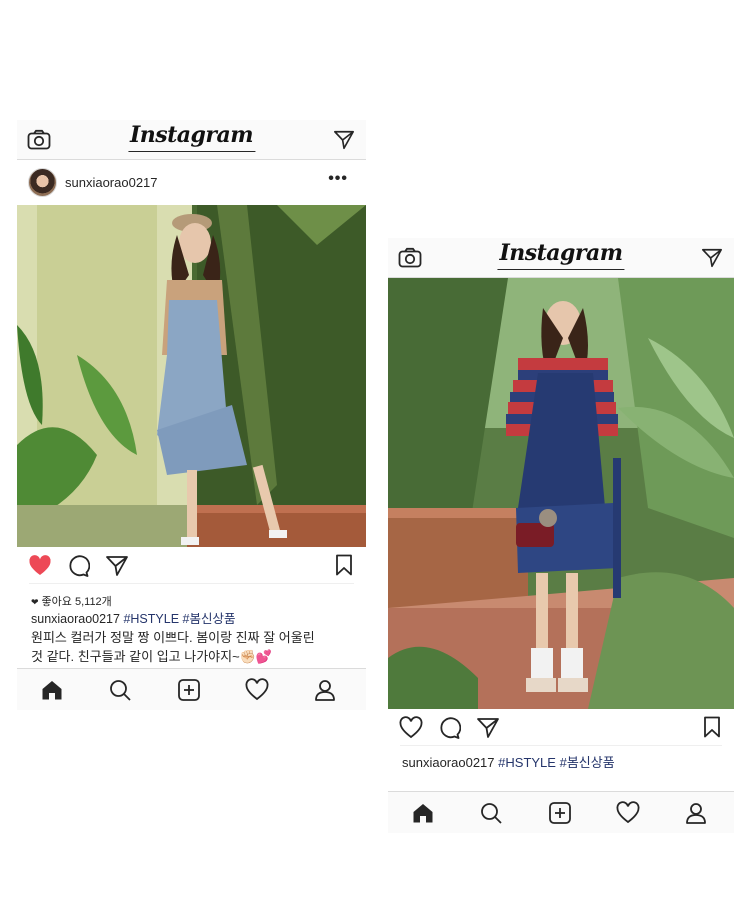 Image resolution: width=750 pixels, height=914 pixels. Describe the element at coordinates (111, 182) in the screenshot. I see `author-username: sunxiaorao0217` at that location.